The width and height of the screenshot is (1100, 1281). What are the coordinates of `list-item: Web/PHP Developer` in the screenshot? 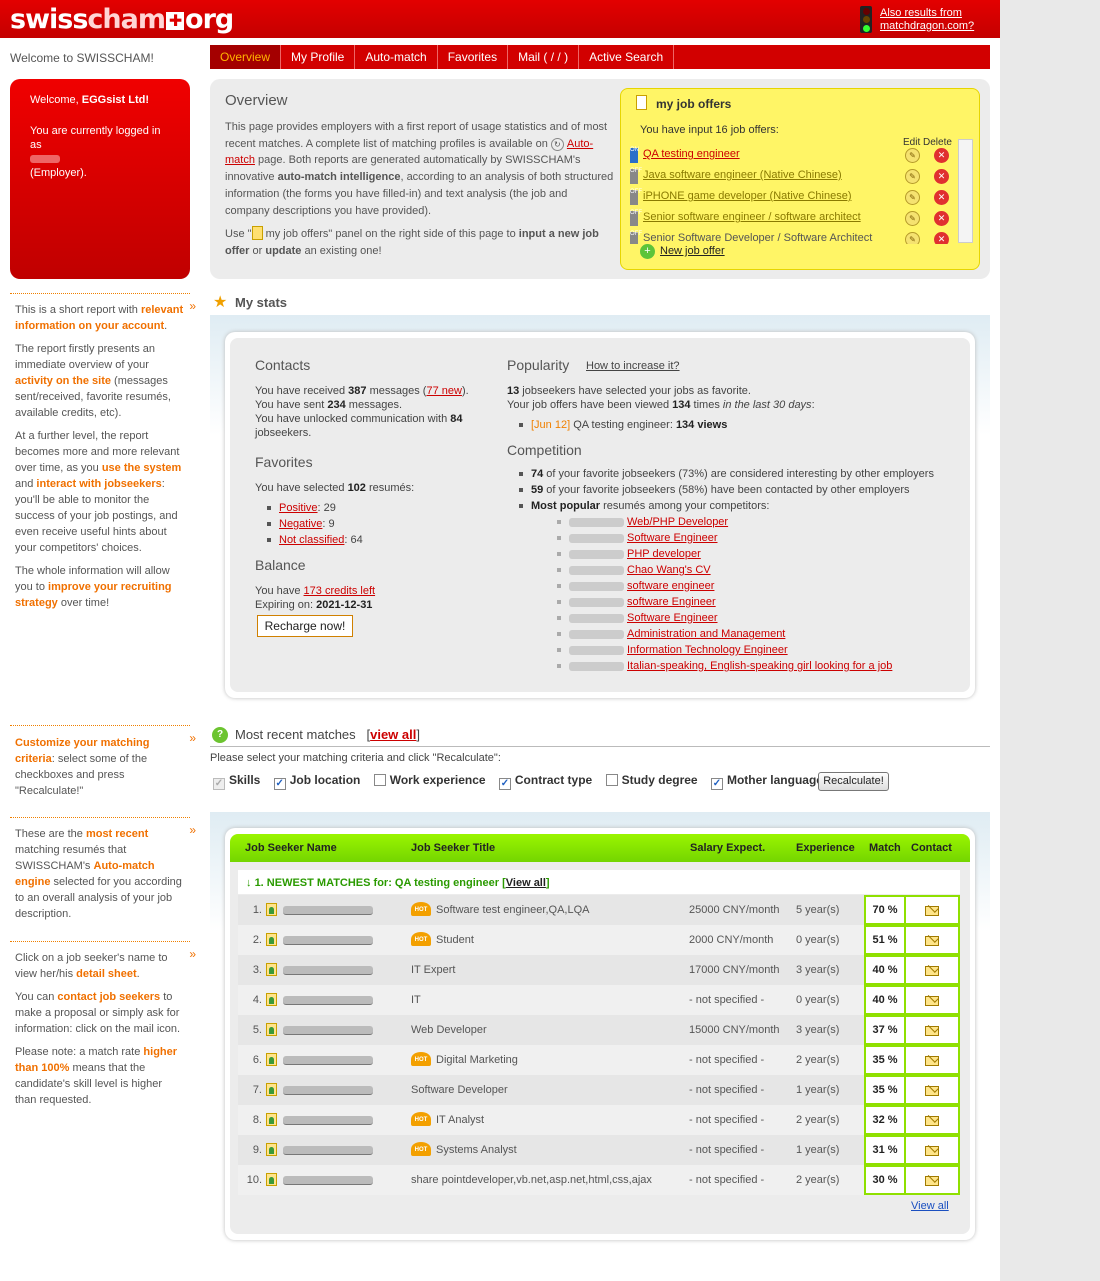 It's located at (757, 522).